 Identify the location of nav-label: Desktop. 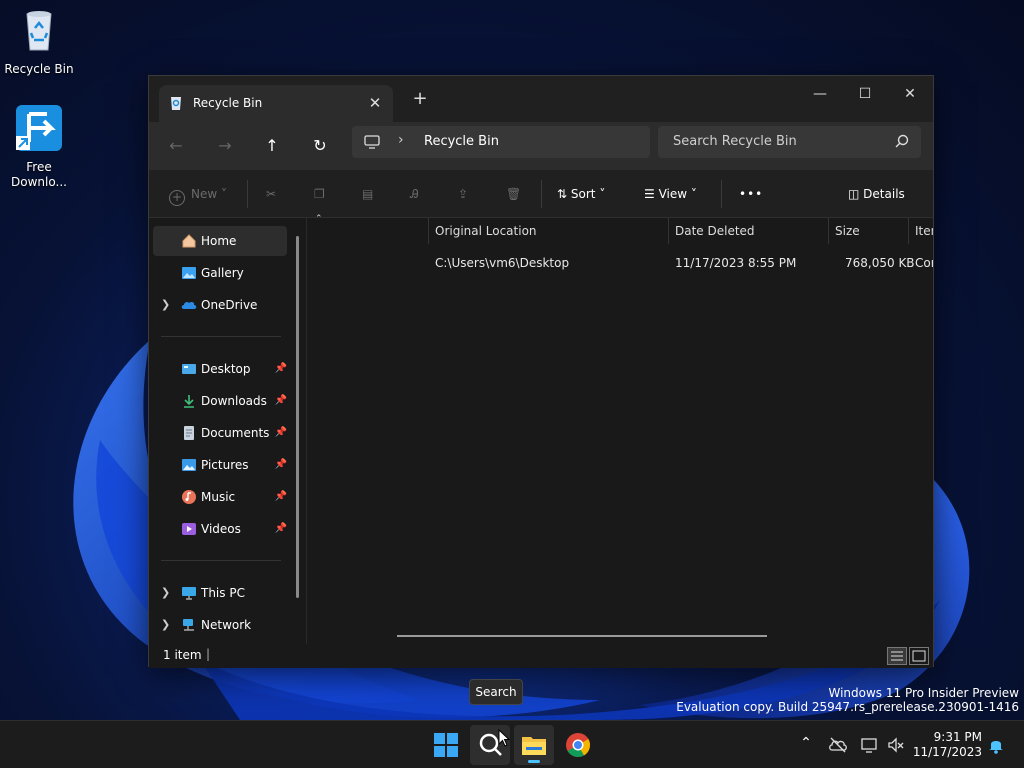
(226, 369).